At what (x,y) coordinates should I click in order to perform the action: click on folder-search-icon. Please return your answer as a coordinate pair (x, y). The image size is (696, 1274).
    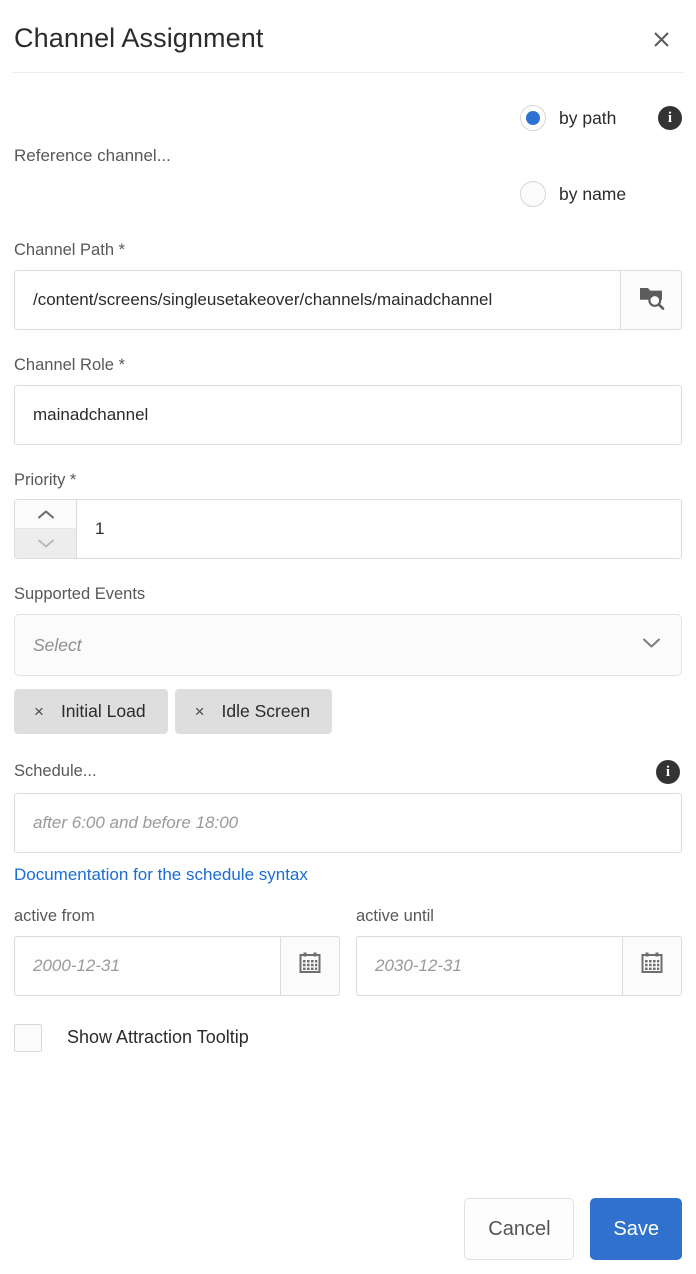
    Looking at the image, I should click on (651, 300).